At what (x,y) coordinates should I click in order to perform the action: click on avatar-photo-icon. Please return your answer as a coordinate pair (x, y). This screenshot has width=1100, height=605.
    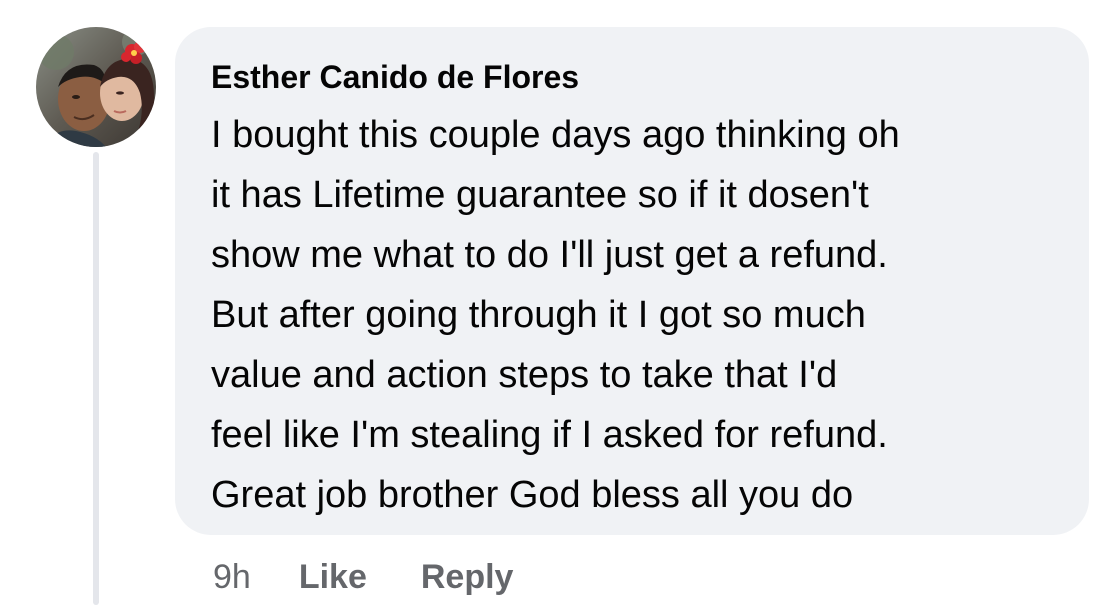
    Looking at the image, I should click on (96, 87).